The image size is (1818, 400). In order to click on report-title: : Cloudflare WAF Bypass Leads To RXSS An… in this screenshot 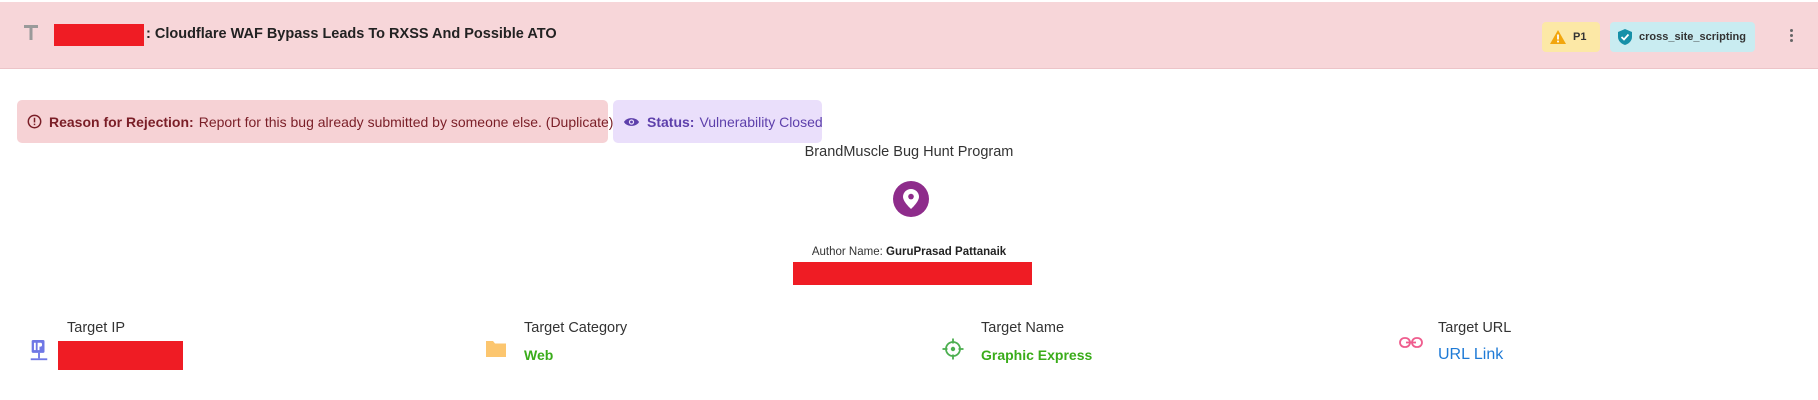, I will do `click(351, 34)`.